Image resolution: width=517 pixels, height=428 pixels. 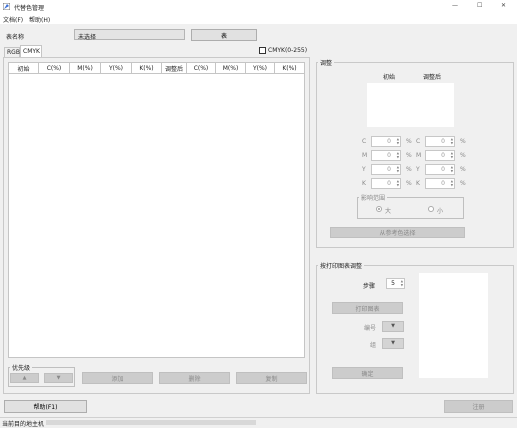 I want to click on register-button: 注册, so click(x=478, y=406).